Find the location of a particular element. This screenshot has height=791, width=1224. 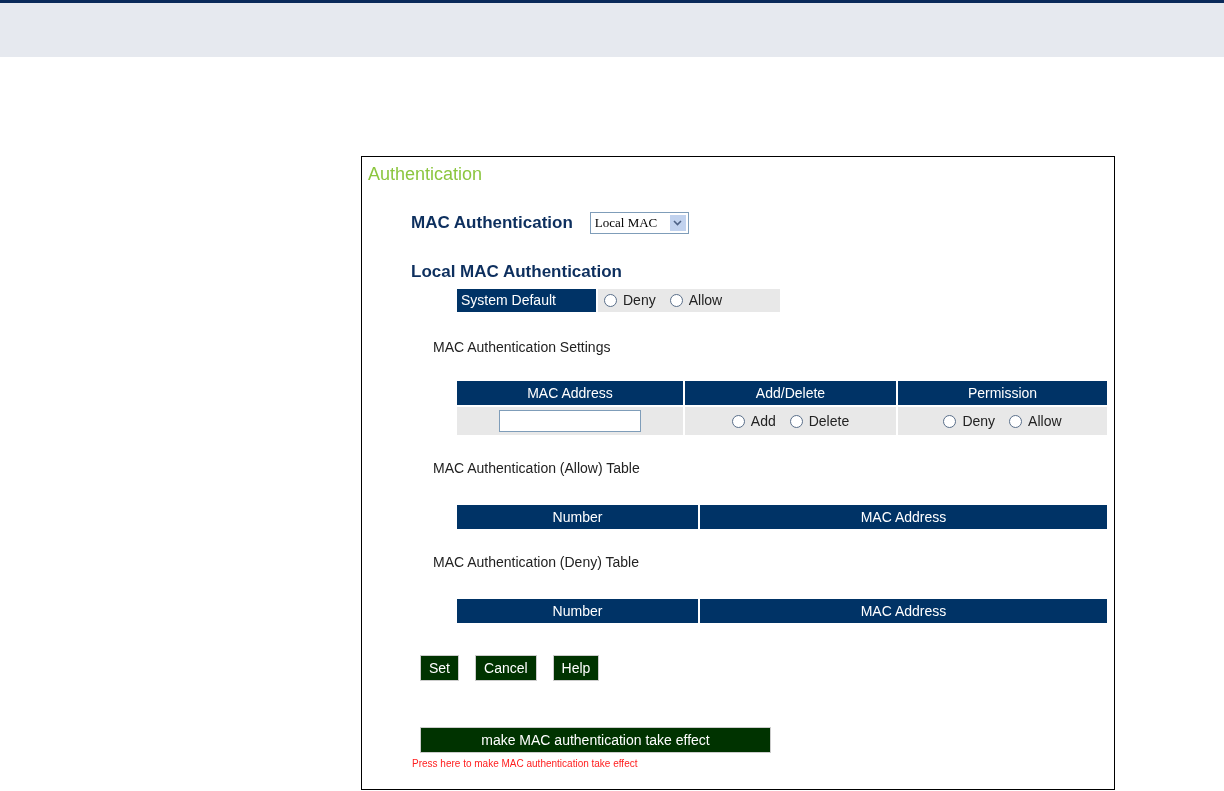

action-button: Set is located at coordinates (439, 668).